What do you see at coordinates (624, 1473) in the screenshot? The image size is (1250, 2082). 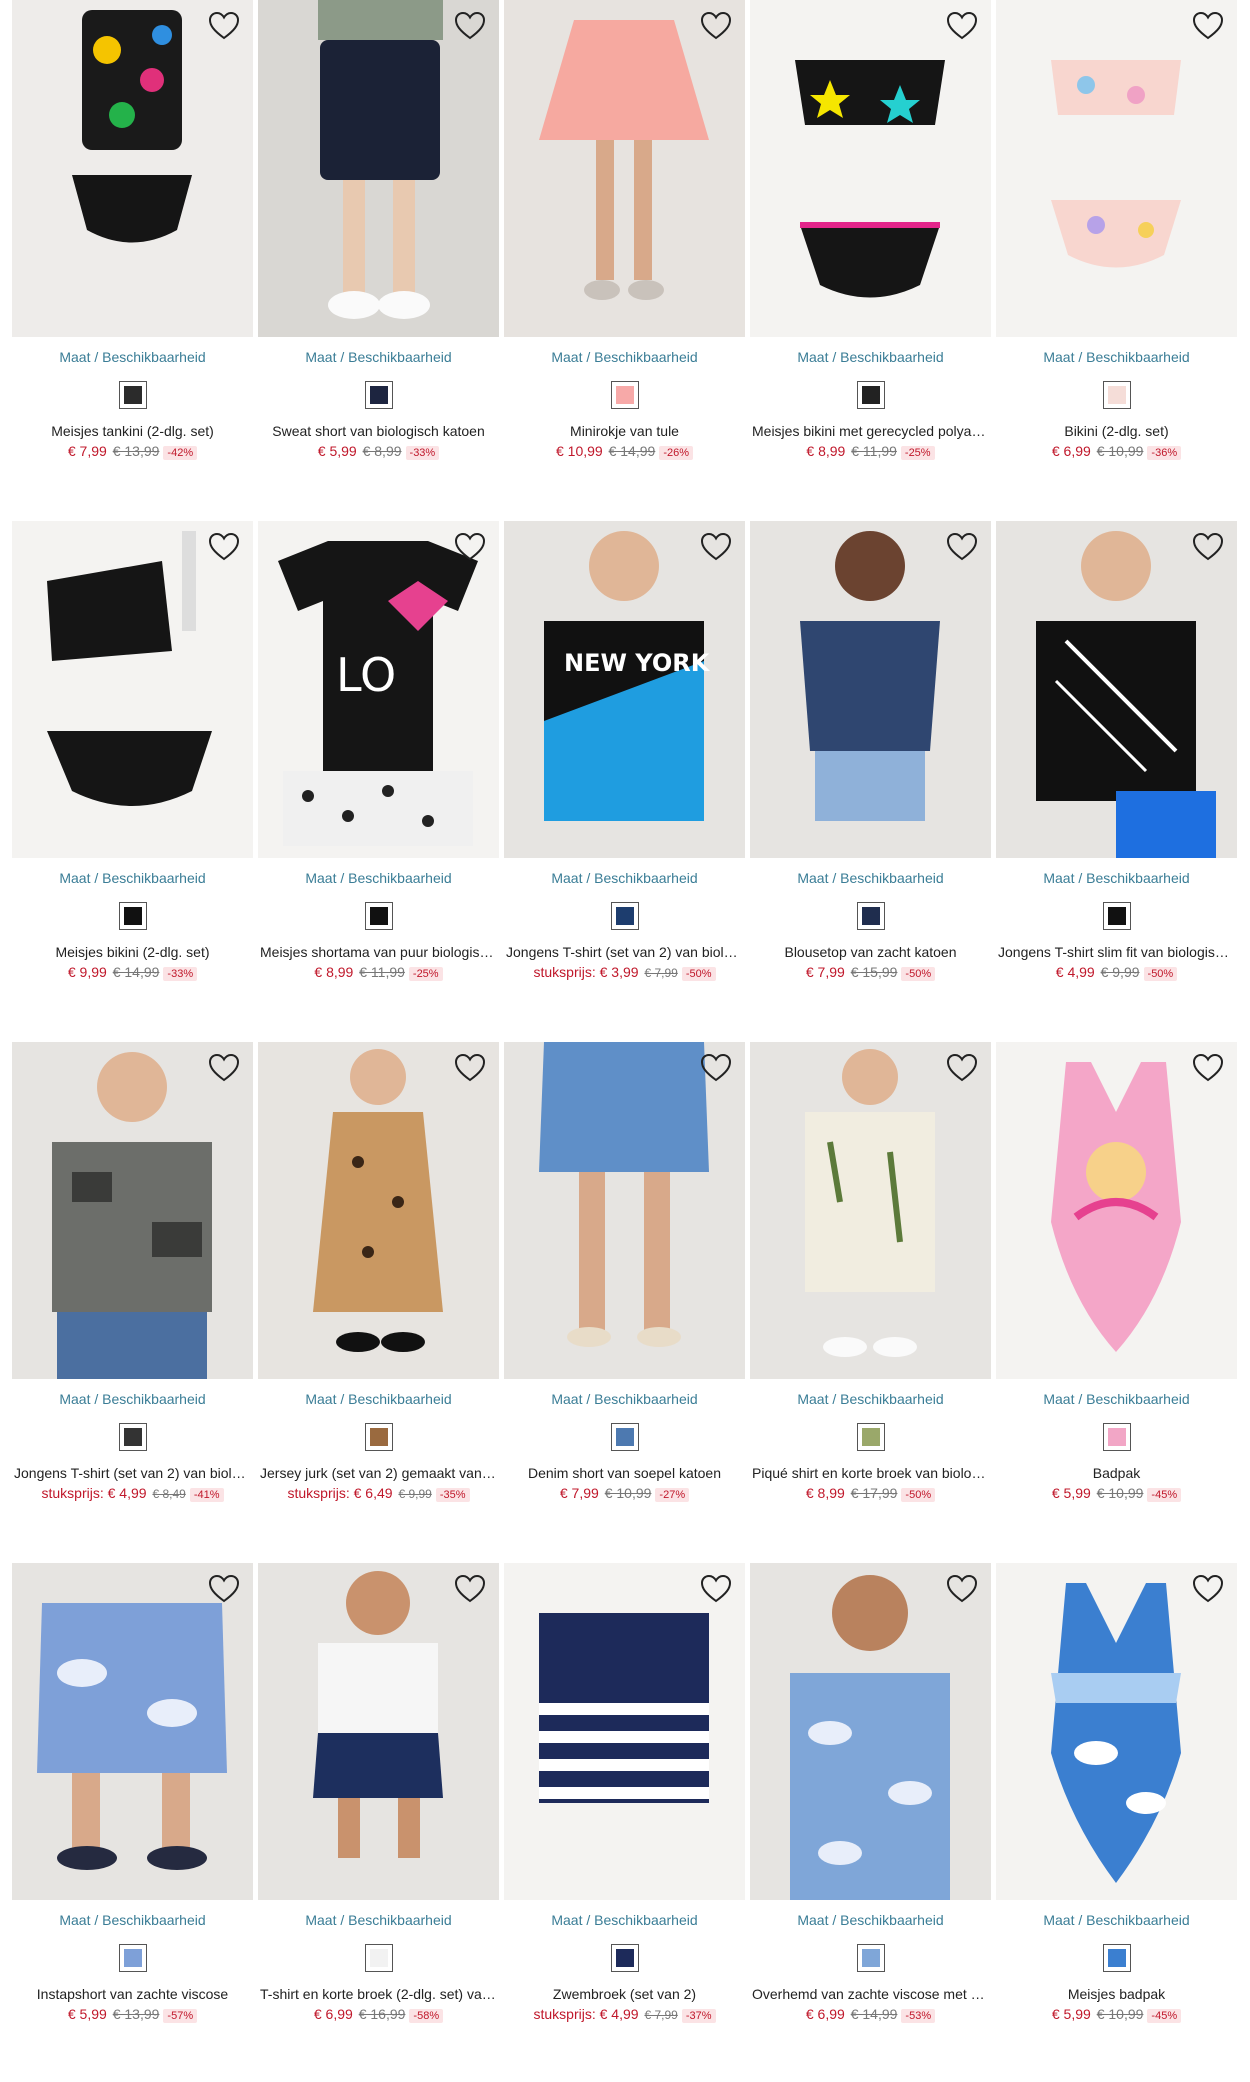 I see `product-title: Denim short van soepel katoen` at bounding box center [624, 1473].